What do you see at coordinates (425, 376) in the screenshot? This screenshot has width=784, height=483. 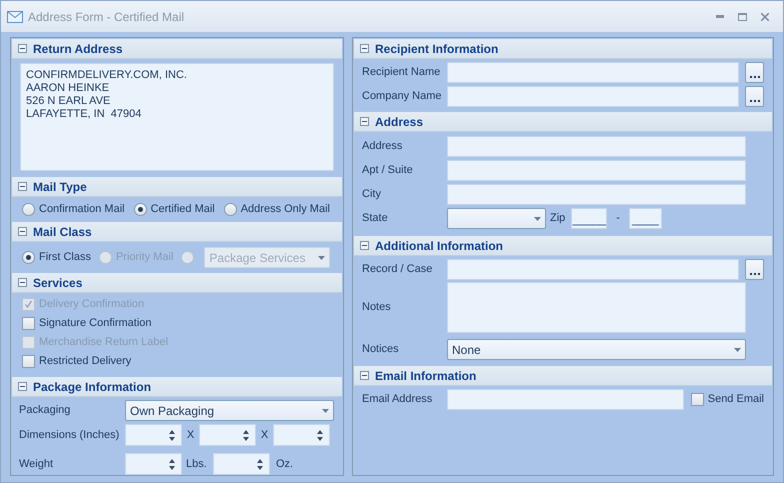 I see `section-title: Email Information` at bounding box center [425, 376].